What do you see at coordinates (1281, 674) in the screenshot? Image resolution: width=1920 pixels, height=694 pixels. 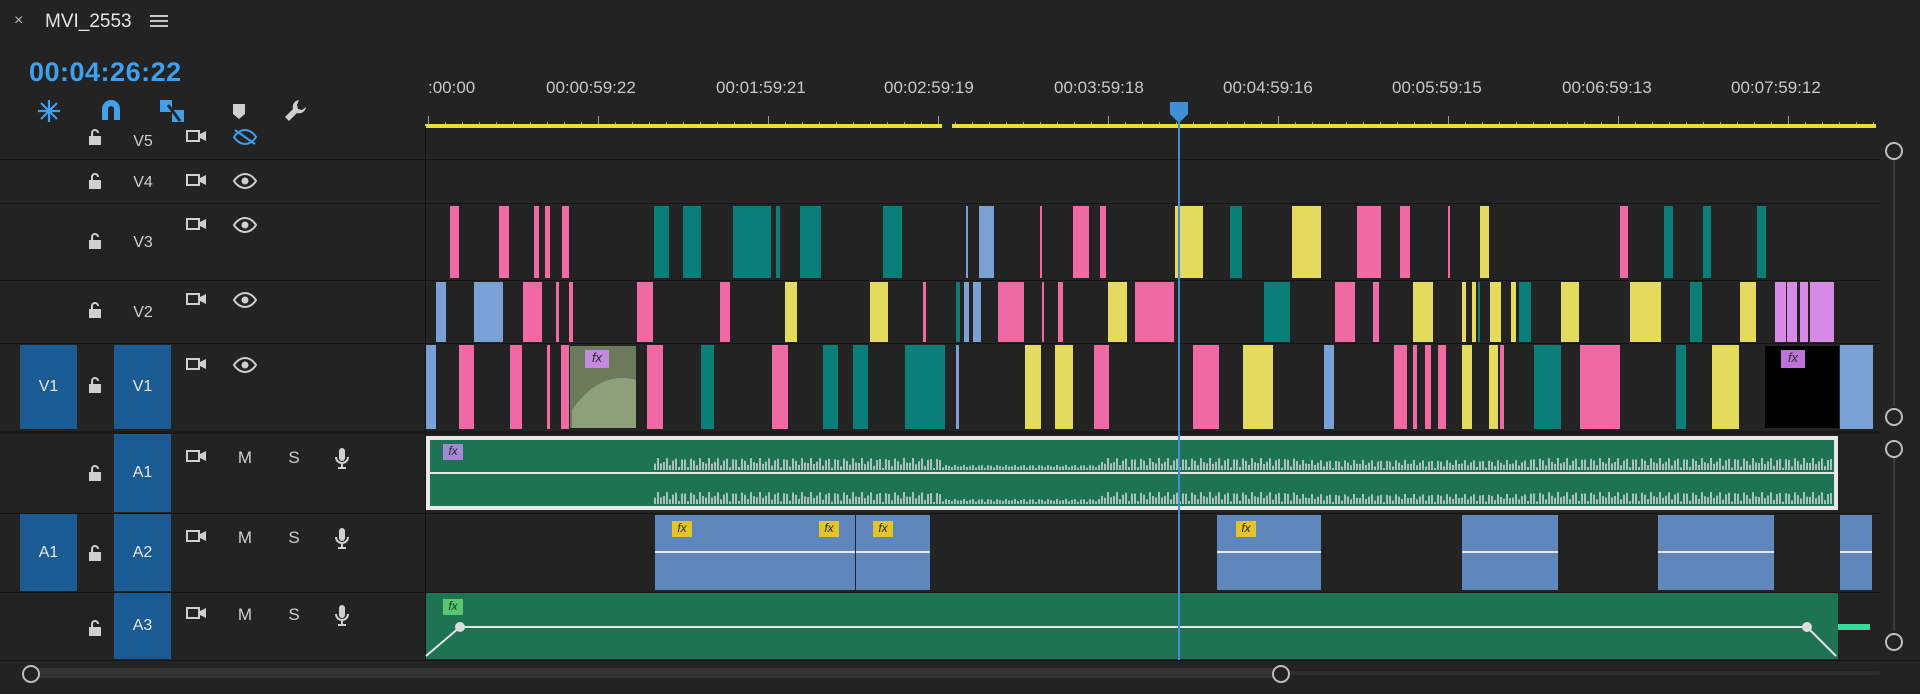 I see `scroll-right-handle` at bounding box center [1281, 674].